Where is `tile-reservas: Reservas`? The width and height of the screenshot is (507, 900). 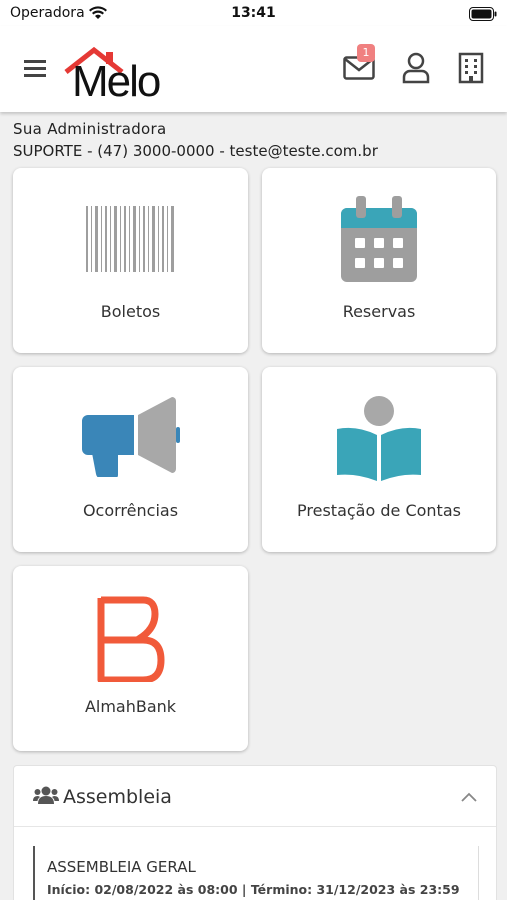
tile-reservas: Reservas is located at coordinates (379, 260).